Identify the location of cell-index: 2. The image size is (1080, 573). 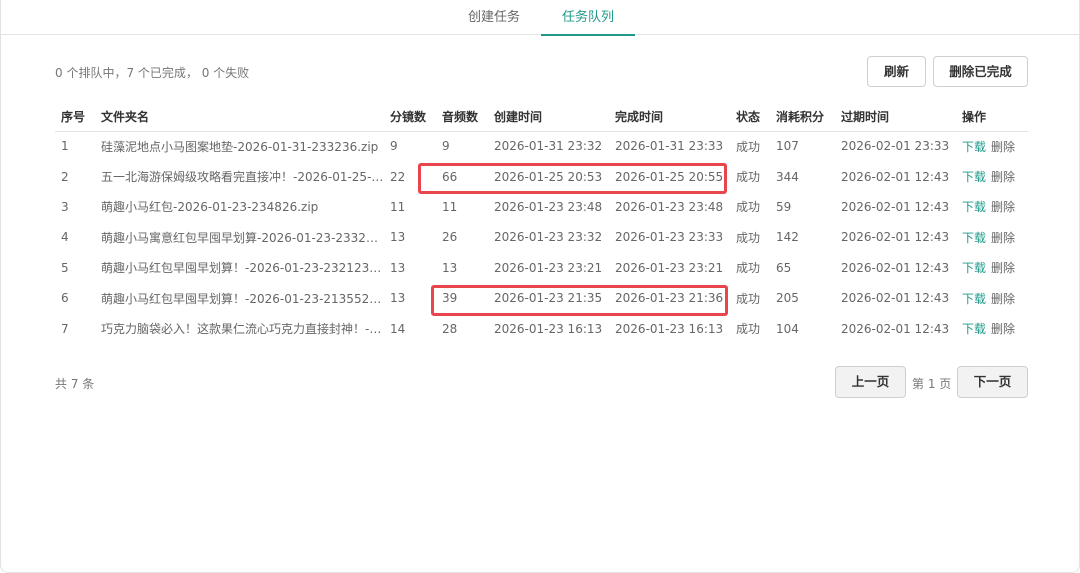
(65, 176).